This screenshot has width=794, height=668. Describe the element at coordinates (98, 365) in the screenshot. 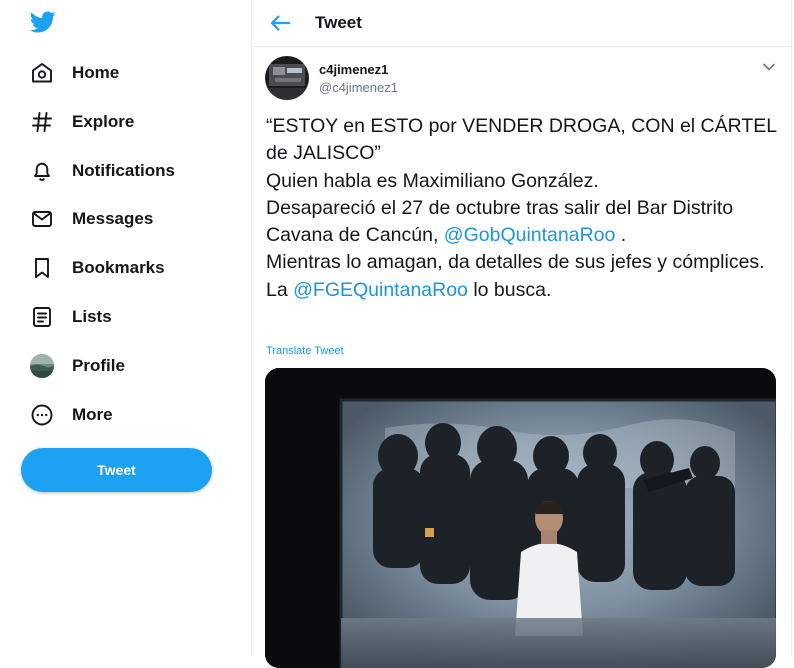

I see `sidebar-item-label: Profile` at that location.